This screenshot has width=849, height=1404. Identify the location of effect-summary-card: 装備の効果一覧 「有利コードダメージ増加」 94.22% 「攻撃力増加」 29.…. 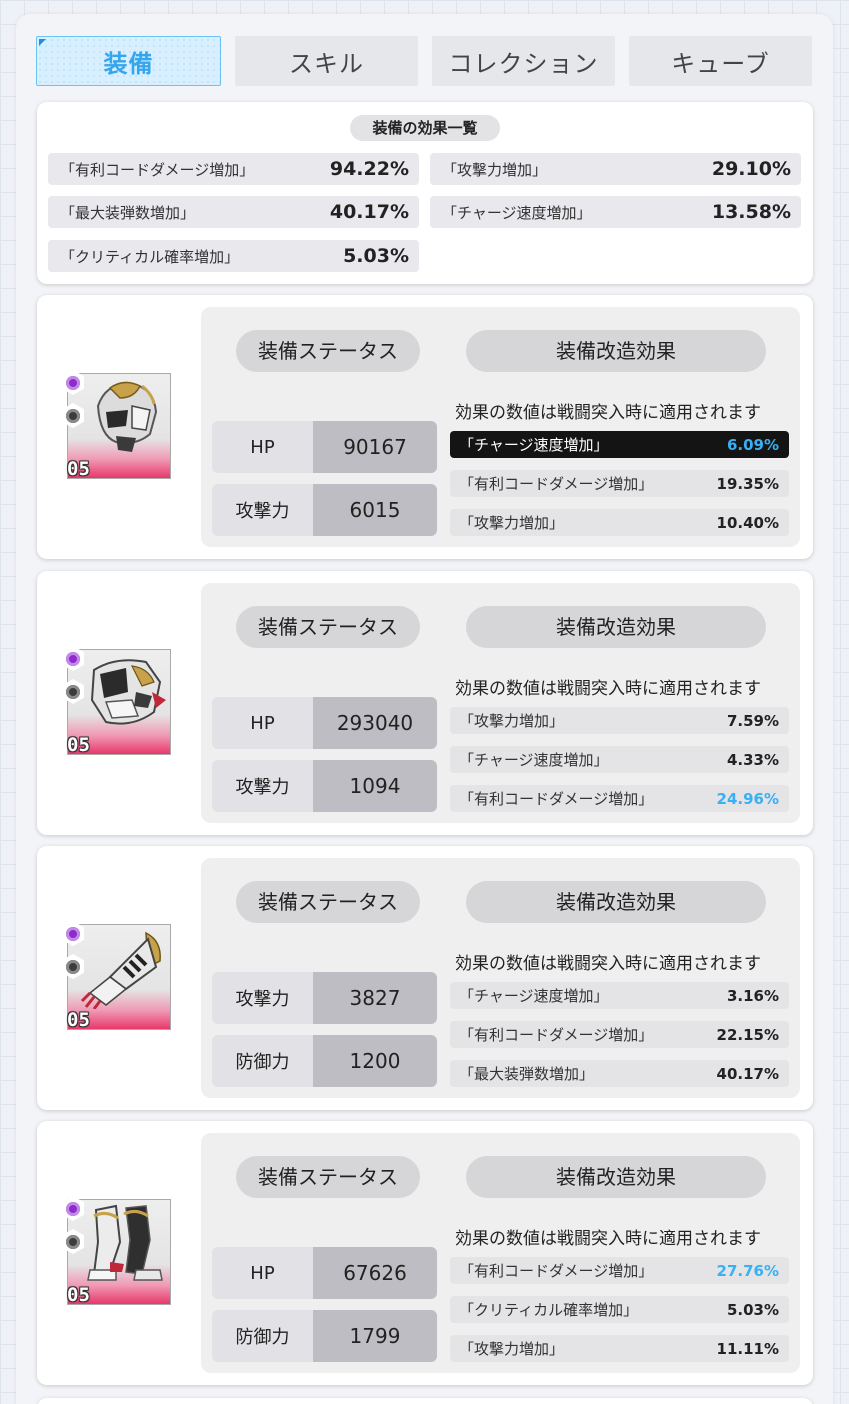
(425, 193).